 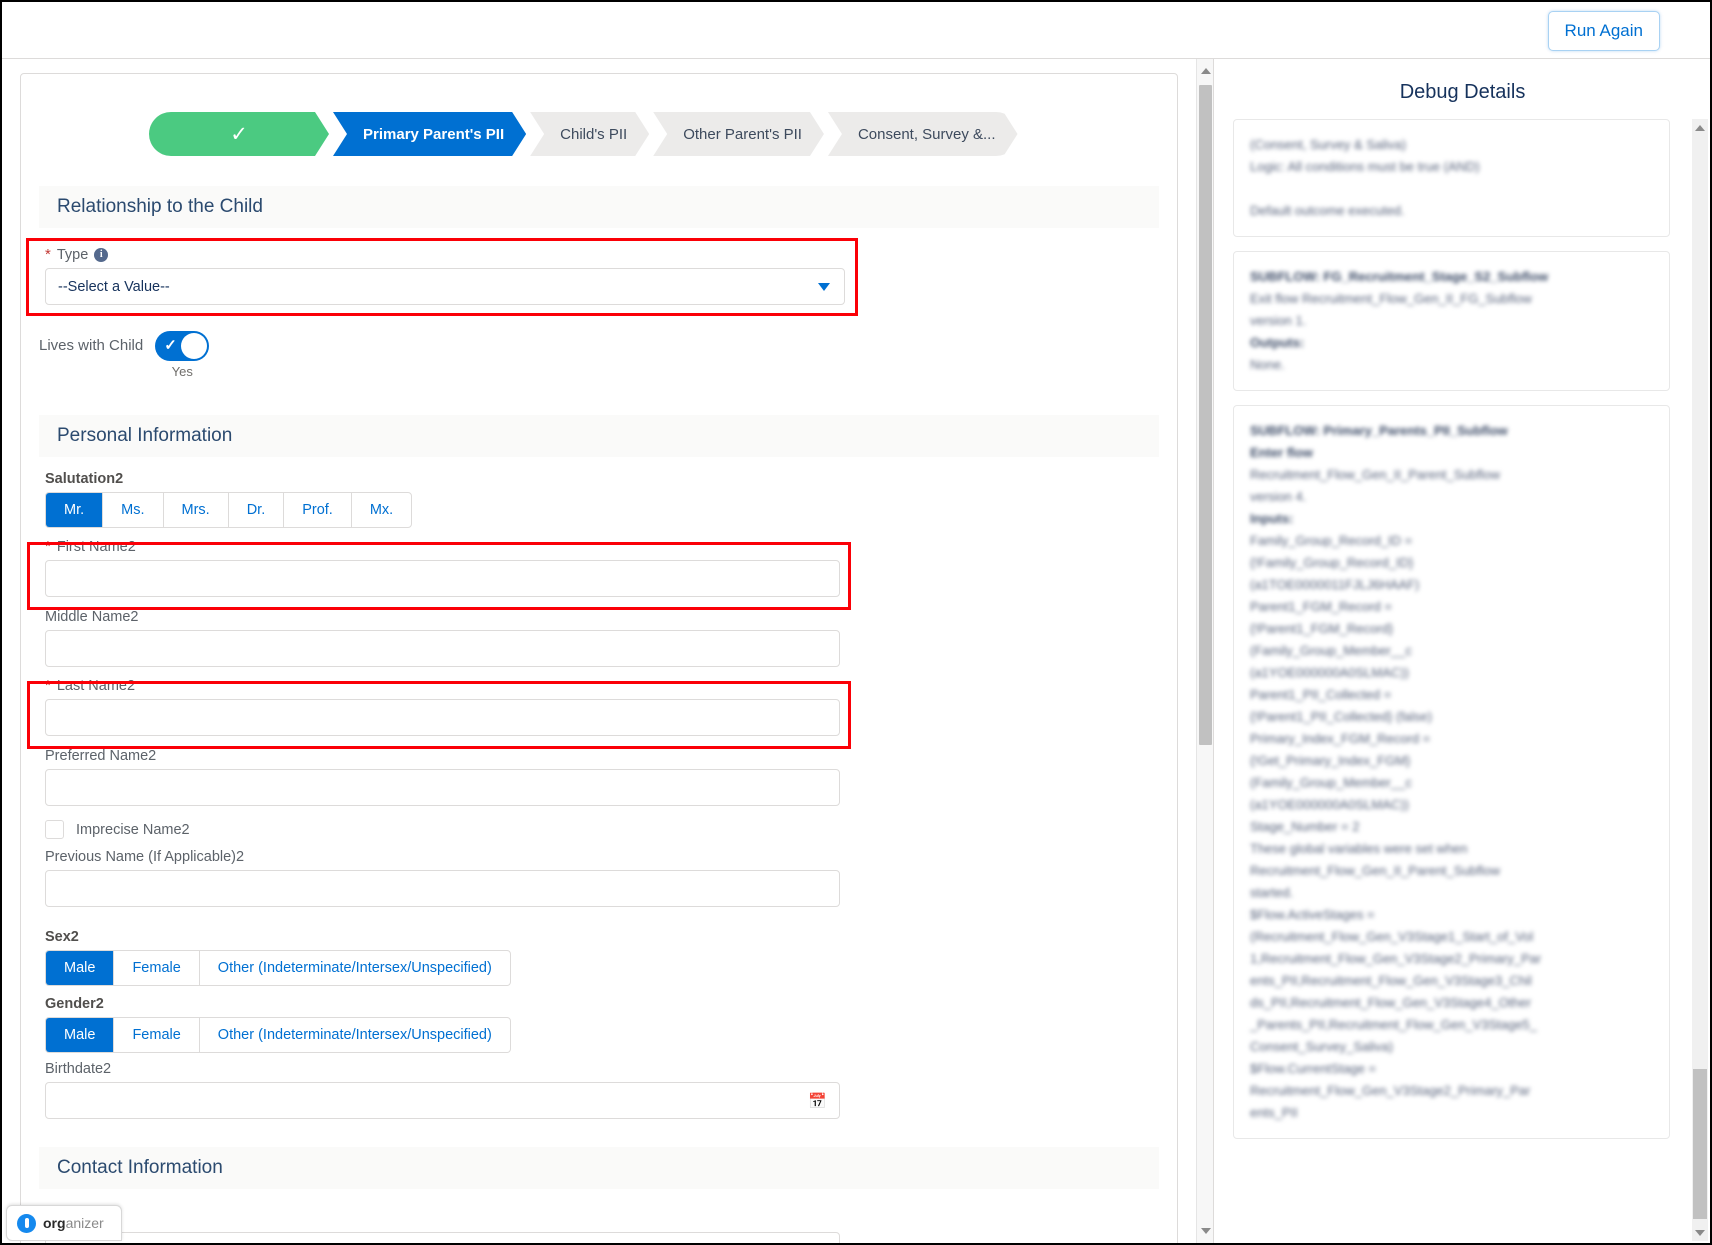 I want to click on debug-line: None., so click(x=1267, y=364).